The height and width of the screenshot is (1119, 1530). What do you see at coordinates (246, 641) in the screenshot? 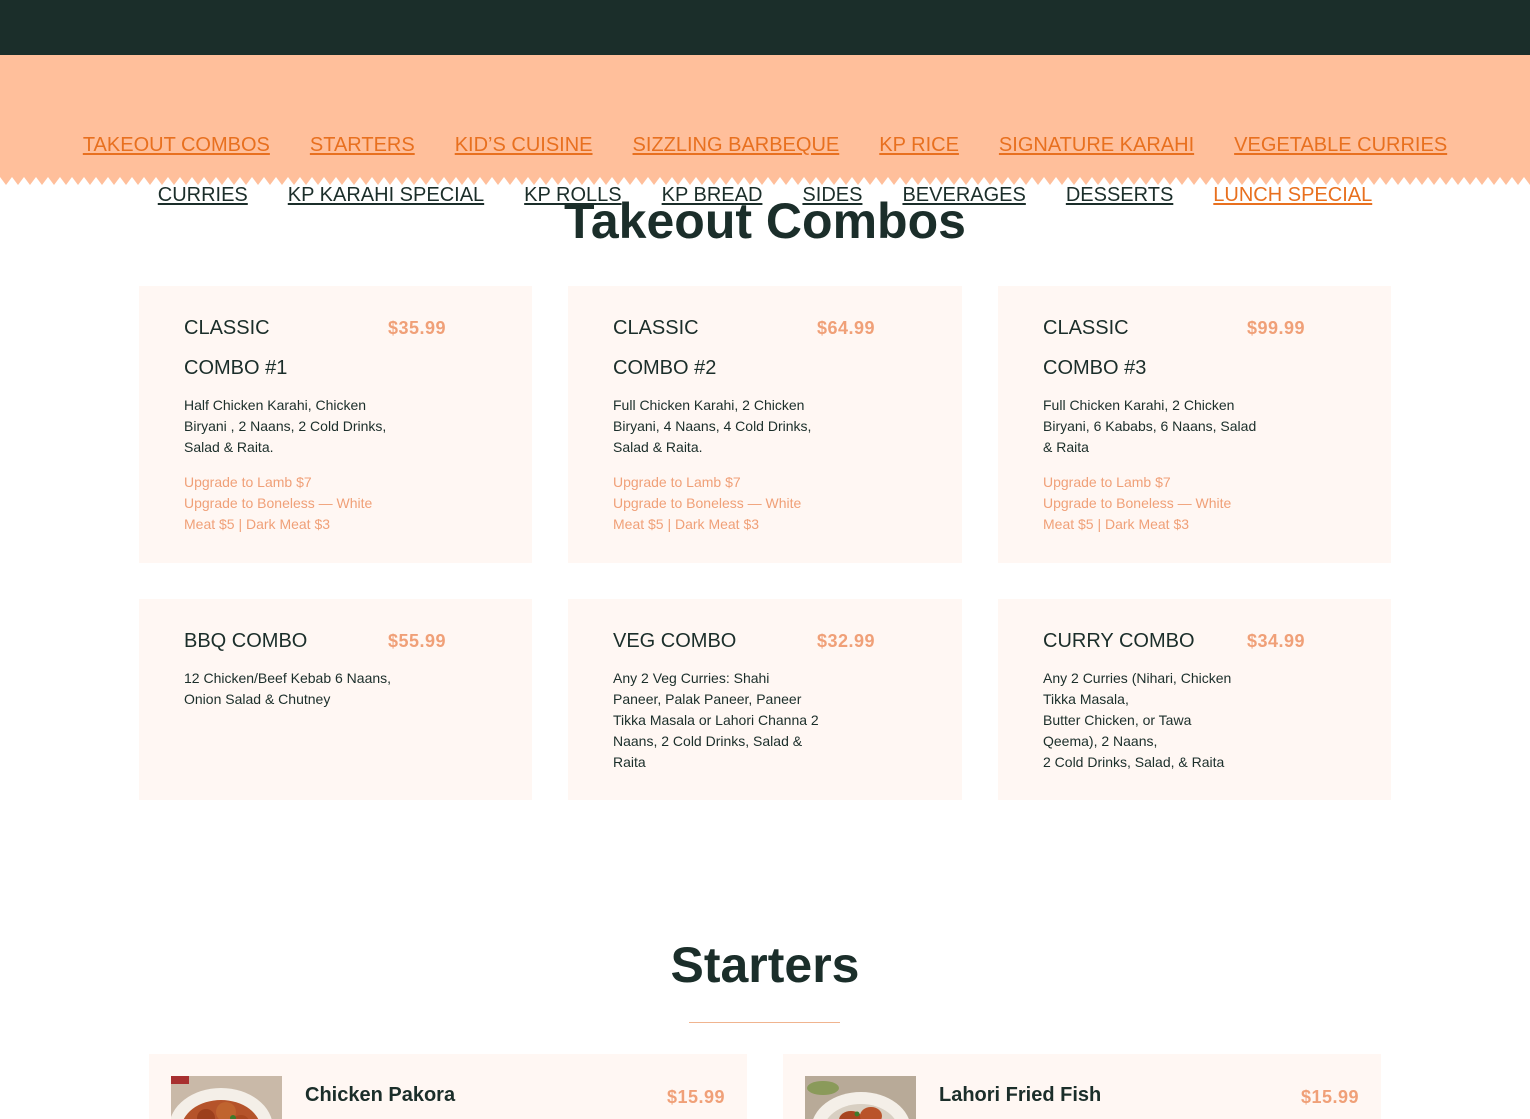
I see `combo-name: BBQ COMBO` at bounding box center [246, 641].